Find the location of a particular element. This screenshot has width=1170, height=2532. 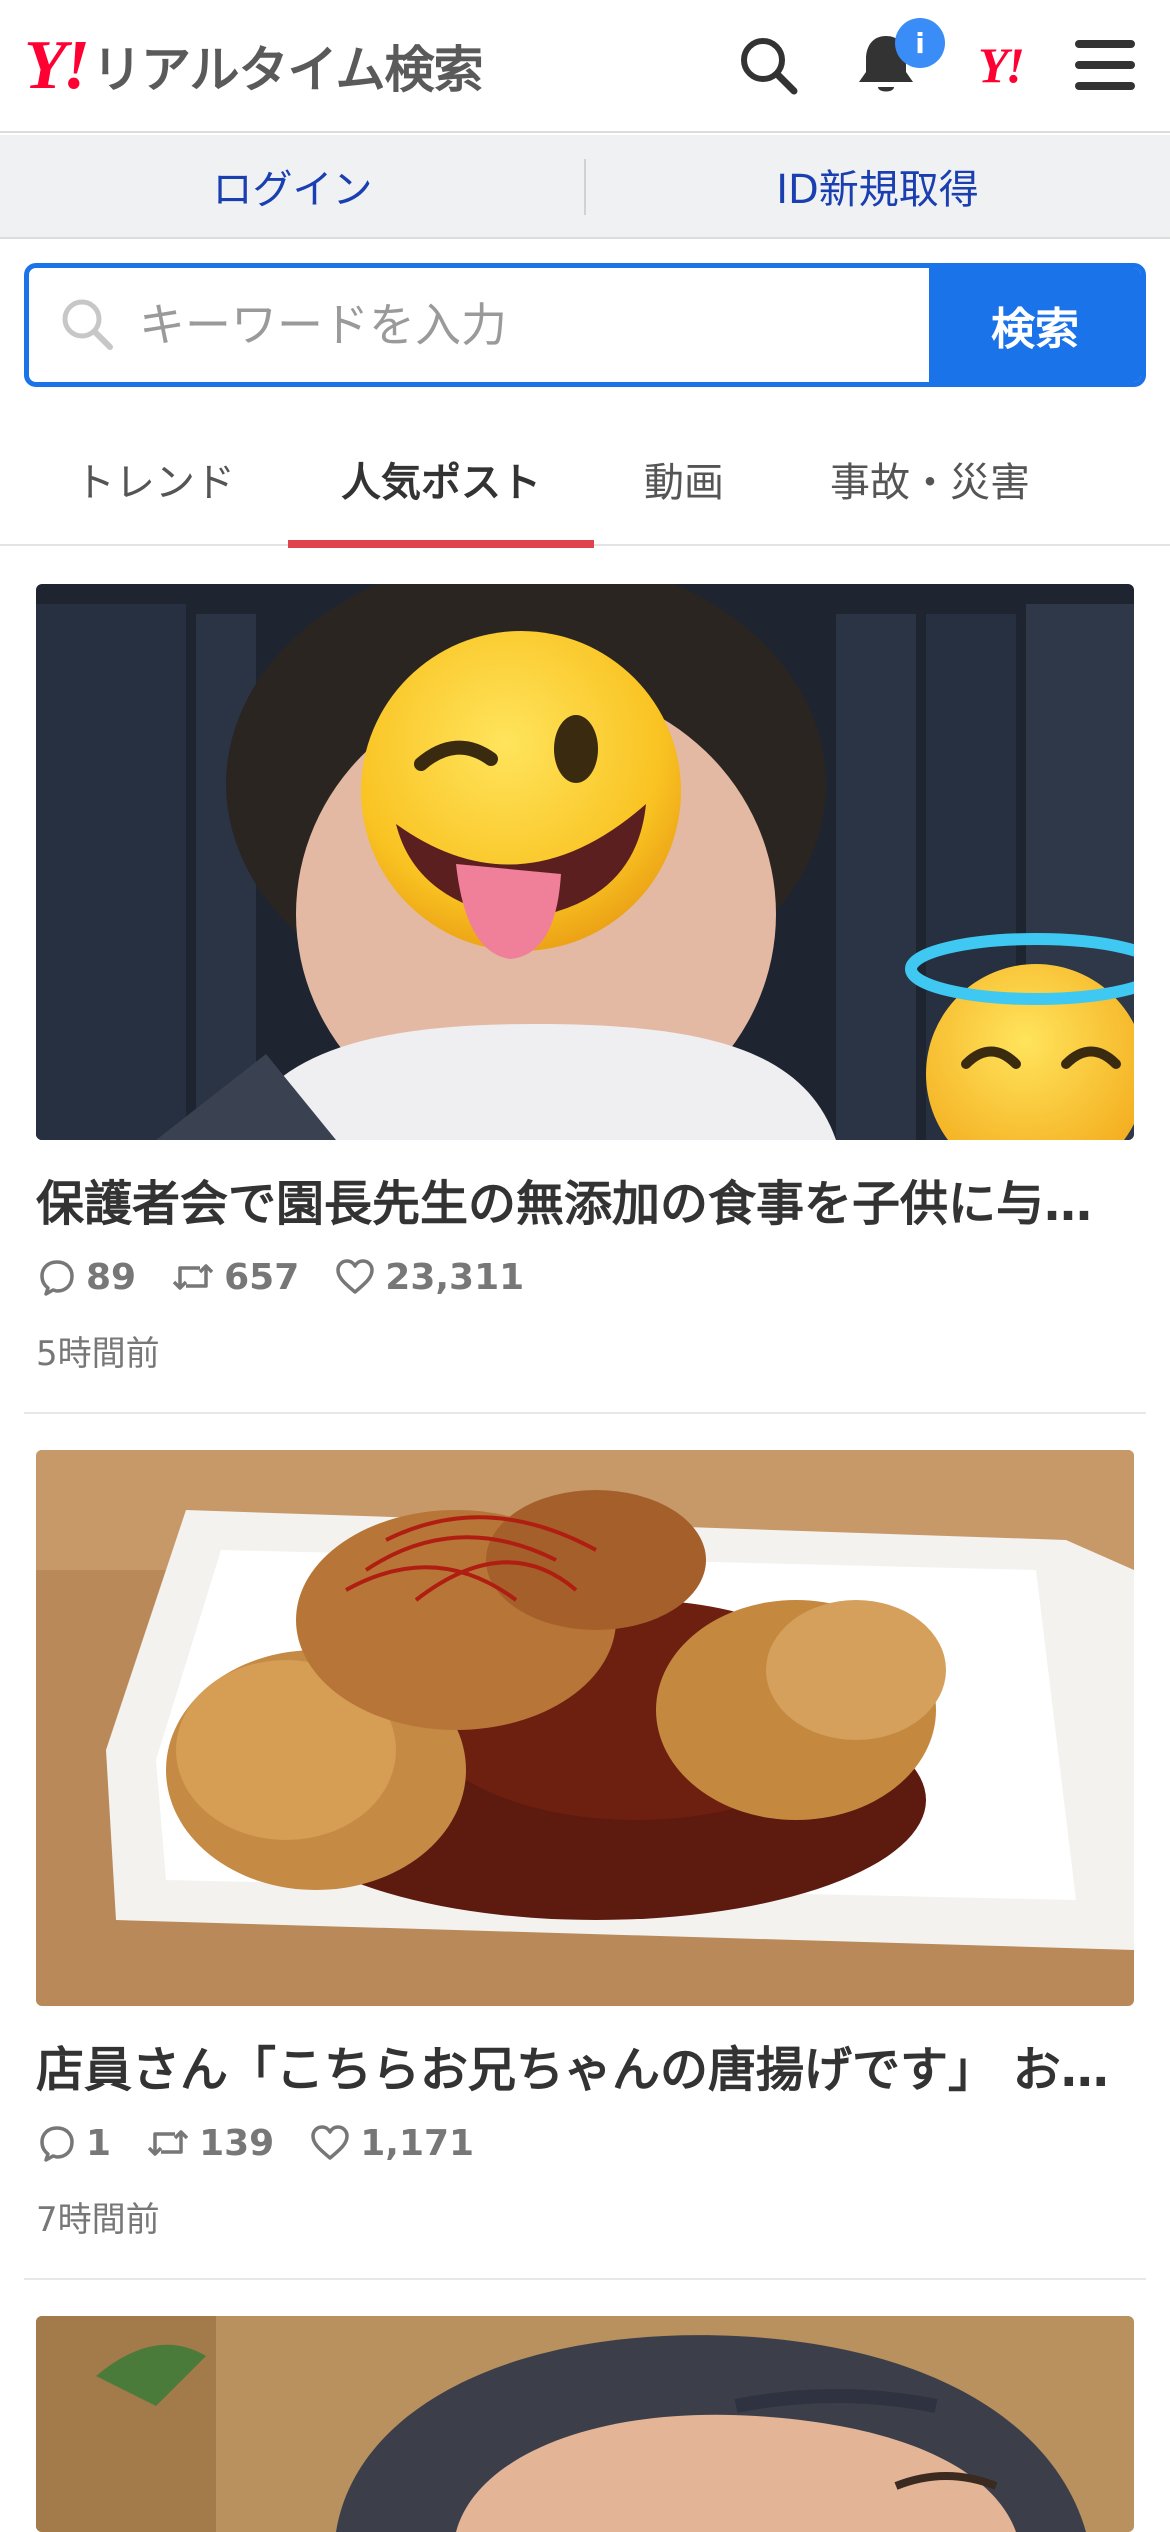

reply-count: 89 is located at coordinates (111, 1277).